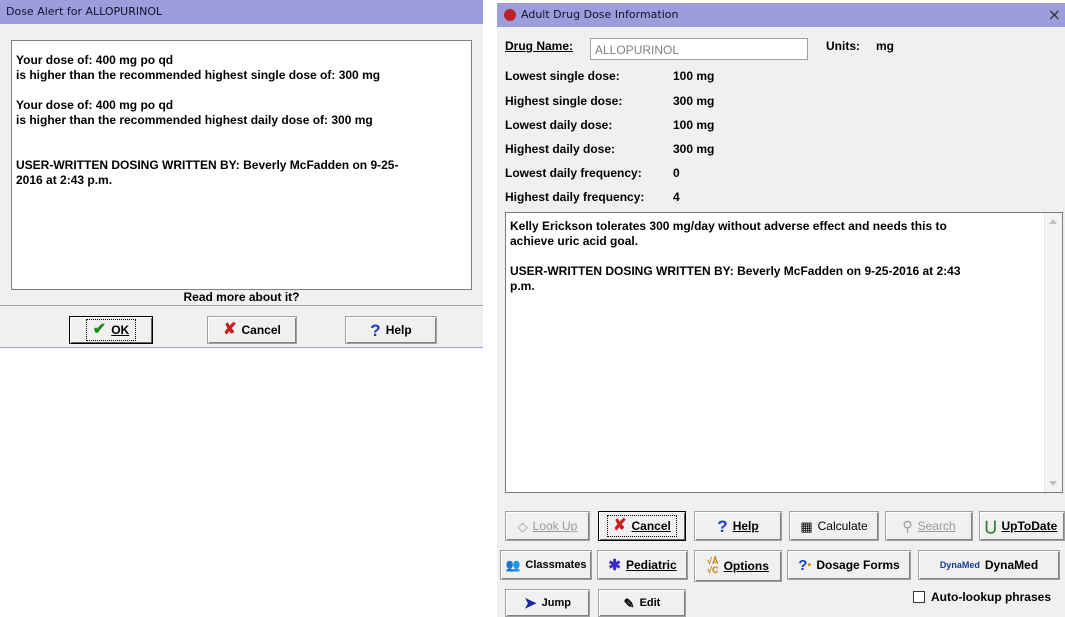 The width and height of the screenshot is (1065, 617). What do you see at coordinates (989, 565) in the screenshot?
I see `dynamed-button: DynaMed DynaMed` at bounding box center [989, 565].